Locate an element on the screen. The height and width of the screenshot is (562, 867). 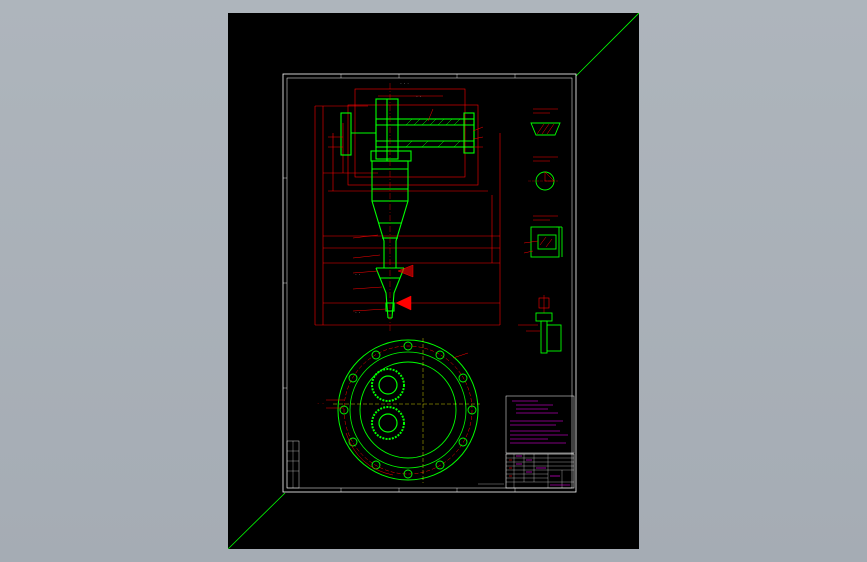
detail-a is located at coordinates (545, 122).